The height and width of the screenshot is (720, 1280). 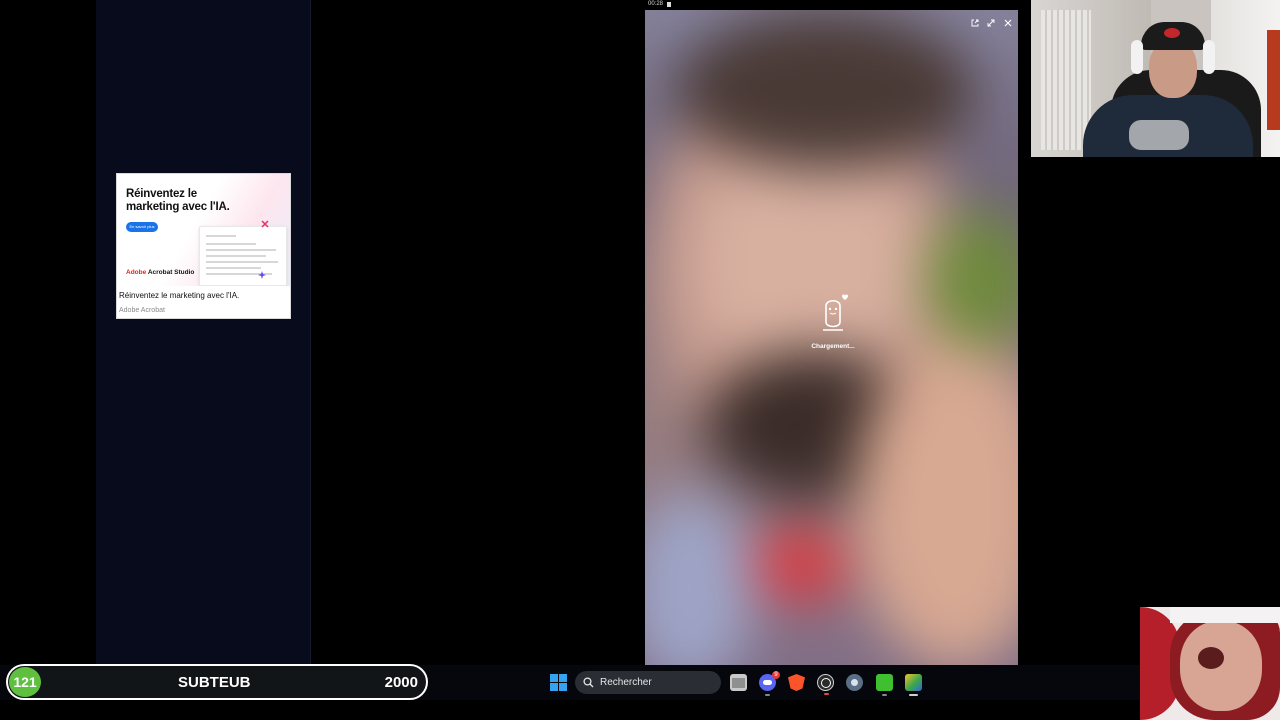 I want to click on ad-source: Adobe Acrobat, so click(x=142, y=310).